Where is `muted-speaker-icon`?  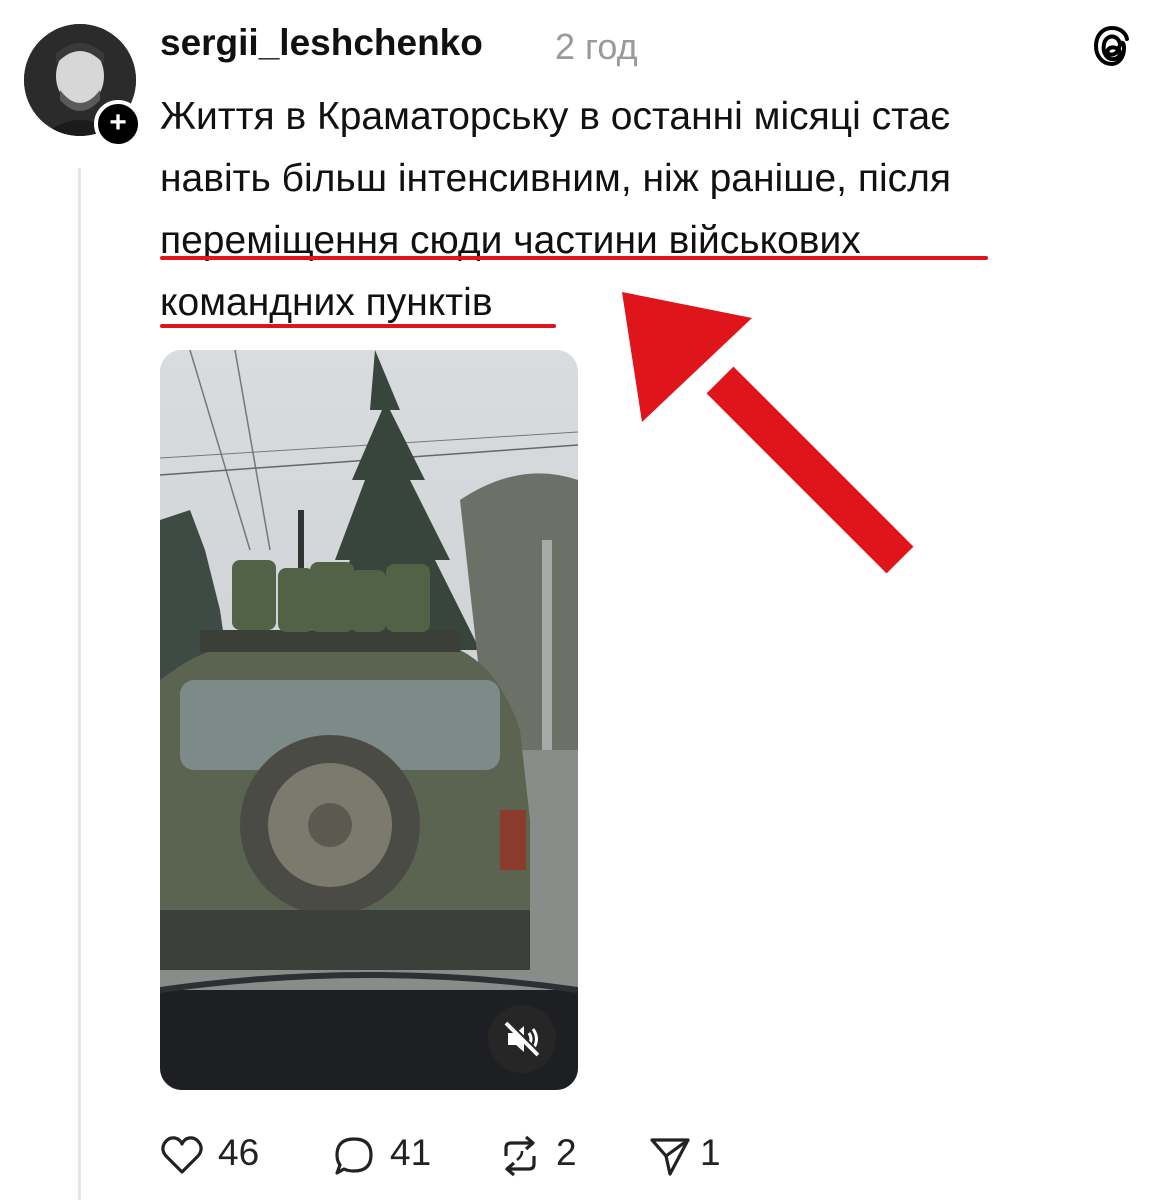 muted-speaker-icon is located at coordinates (522, 1038).